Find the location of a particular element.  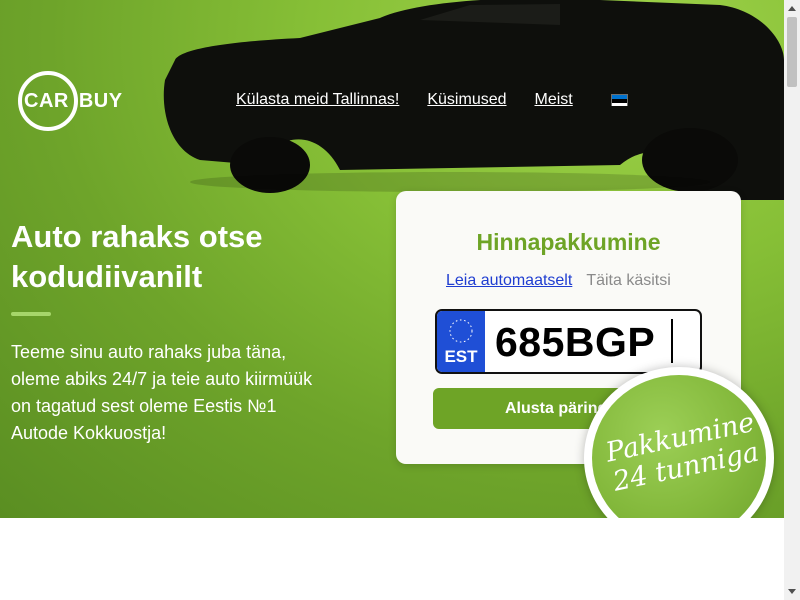

tab-find-automatically: Leia automaatselt is located at coordinates (509, 281).